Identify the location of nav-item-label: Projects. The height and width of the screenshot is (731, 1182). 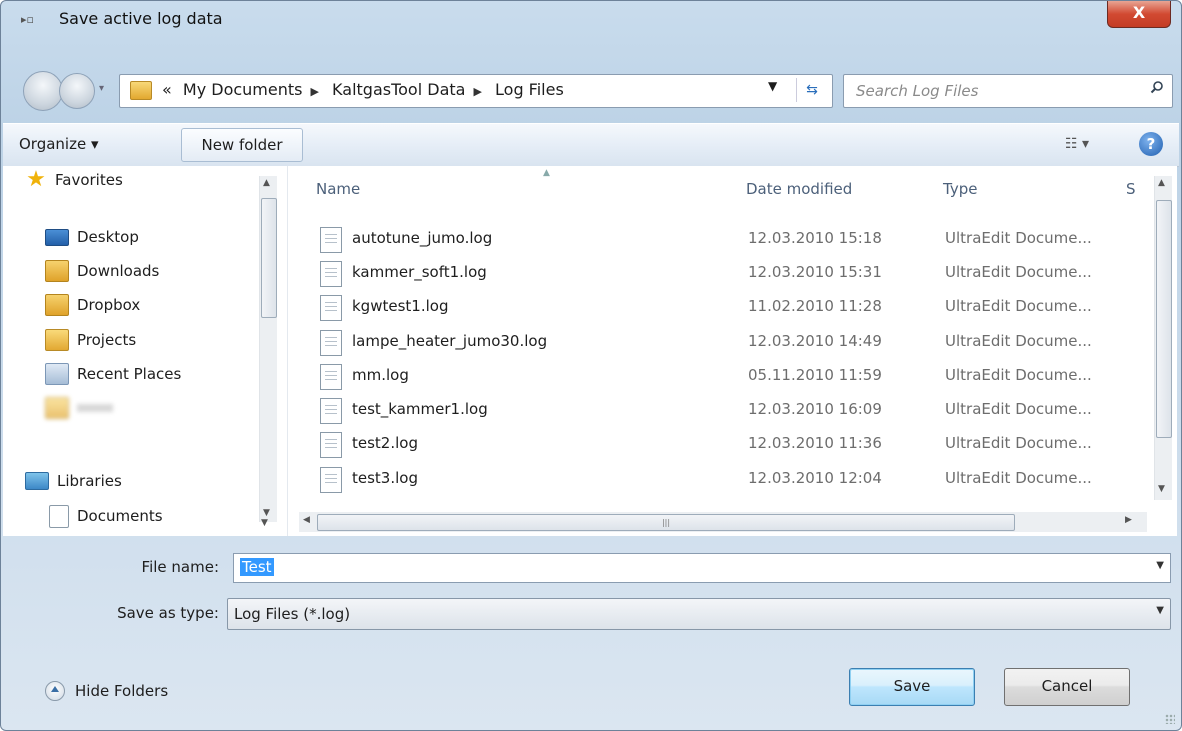
(107, 340).